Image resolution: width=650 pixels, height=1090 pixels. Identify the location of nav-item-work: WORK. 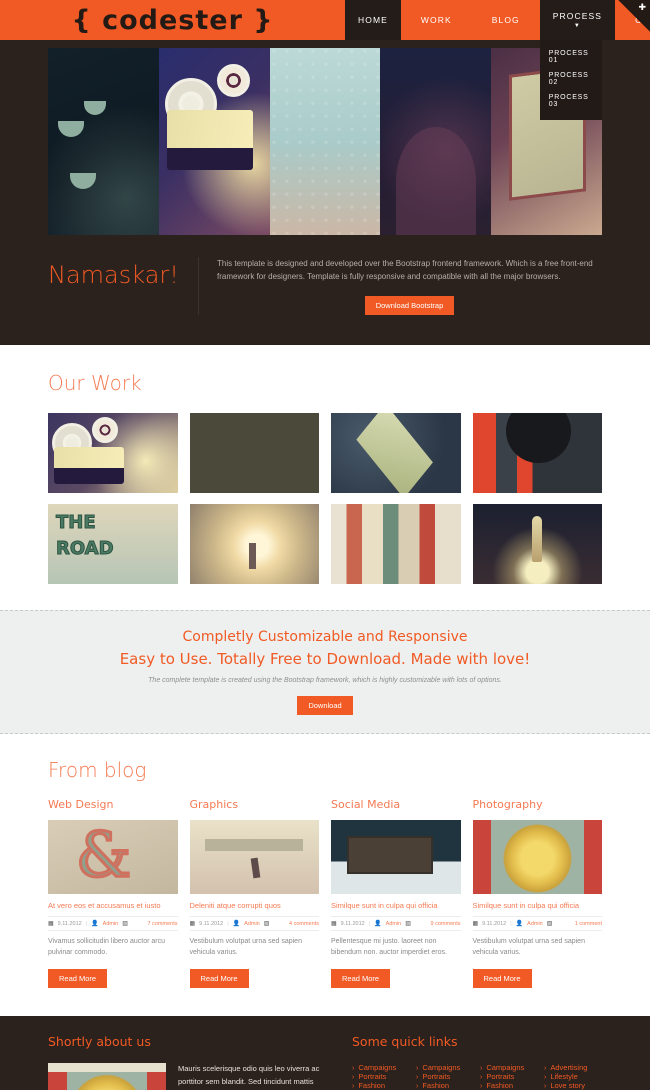
(436, 20).